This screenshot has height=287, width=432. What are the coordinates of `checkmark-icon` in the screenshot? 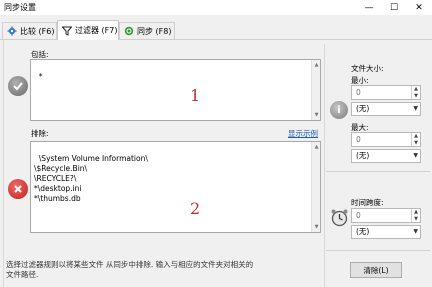 It's located at (18, 86).